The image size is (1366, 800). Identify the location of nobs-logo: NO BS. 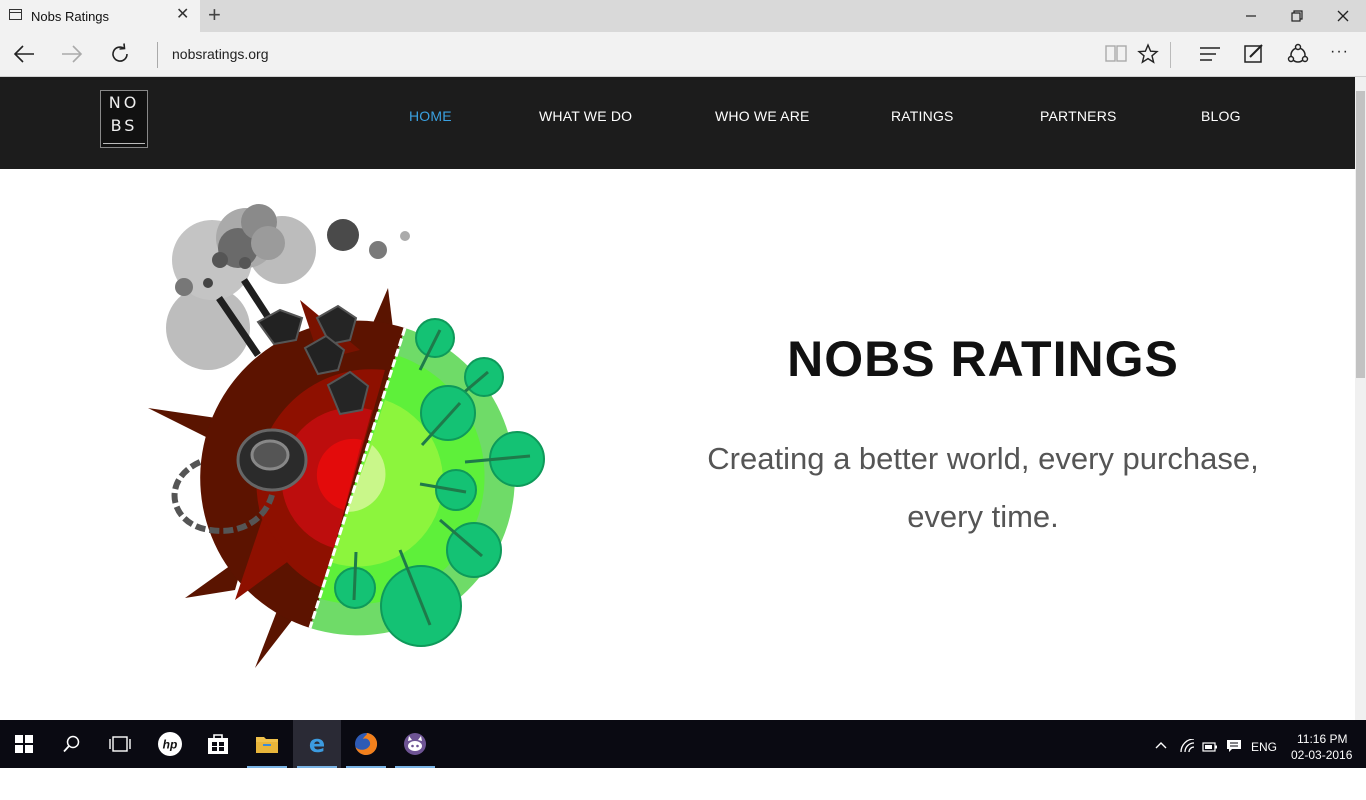
(124, 119).